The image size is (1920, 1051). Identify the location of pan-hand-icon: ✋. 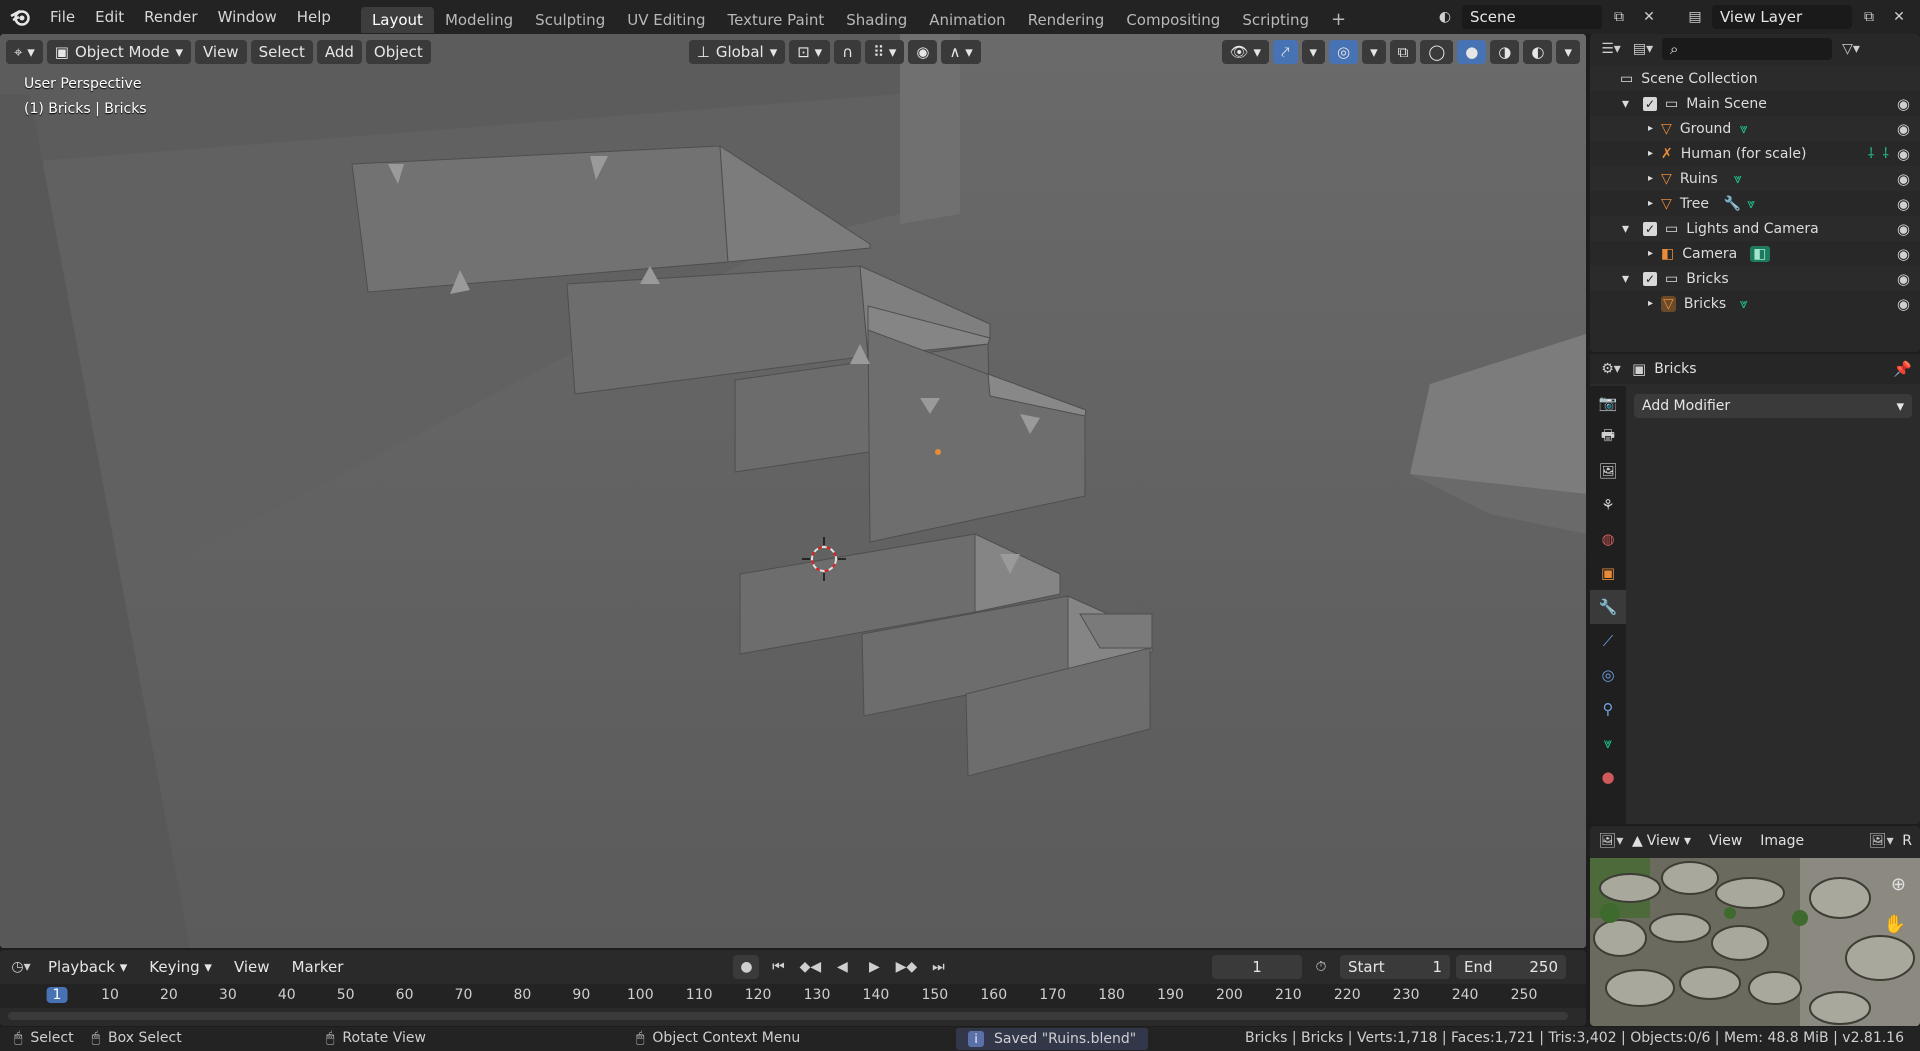
(1895, 924).